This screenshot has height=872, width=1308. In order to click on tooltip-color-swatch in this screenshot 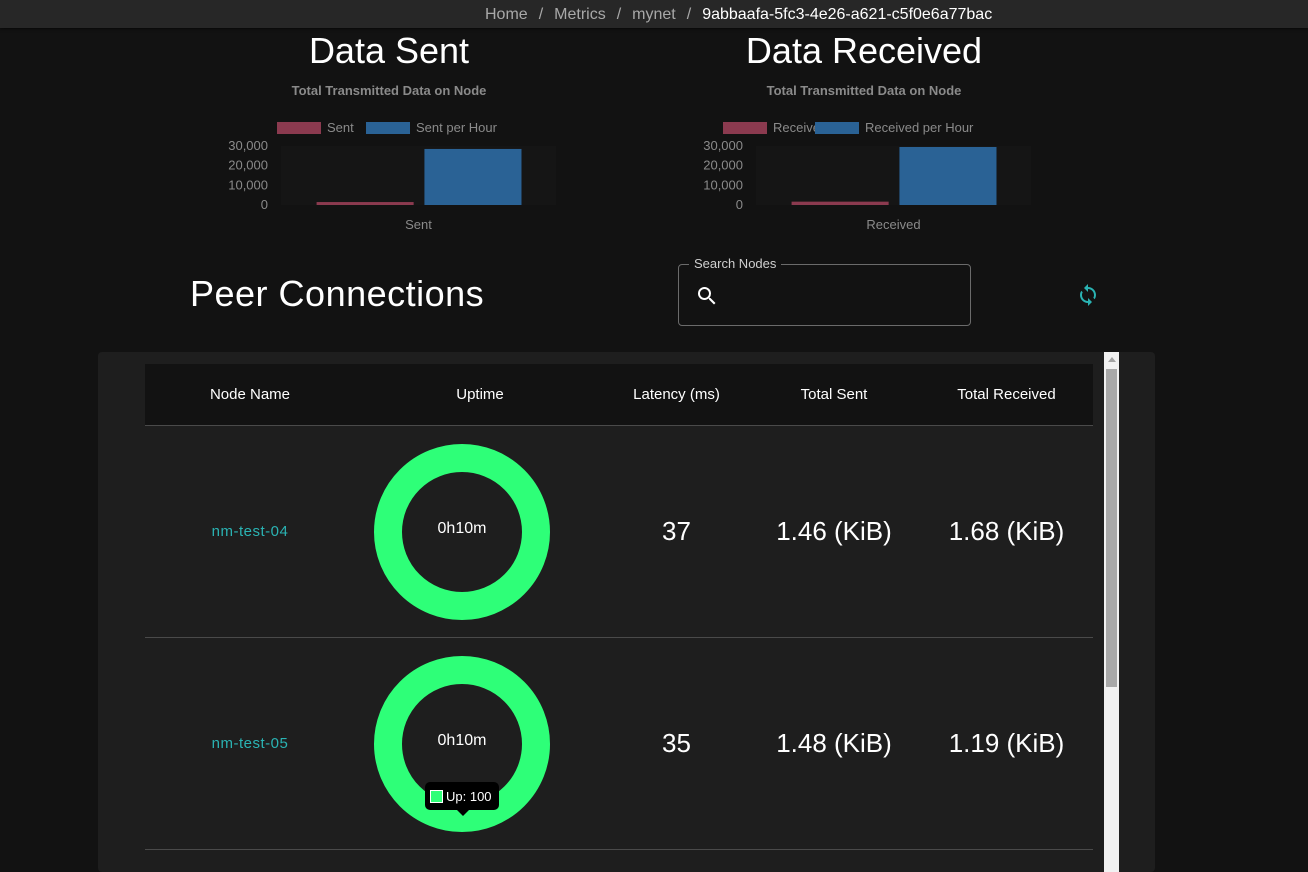, I will do `click(436, 796)`.